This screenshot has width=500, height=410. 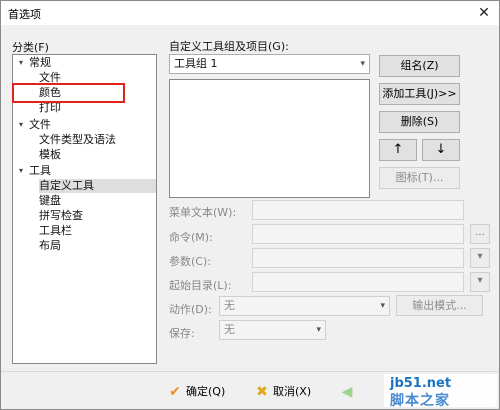 I want to click on watermark-brand: 脚本之家, so click(x=420, y=401).